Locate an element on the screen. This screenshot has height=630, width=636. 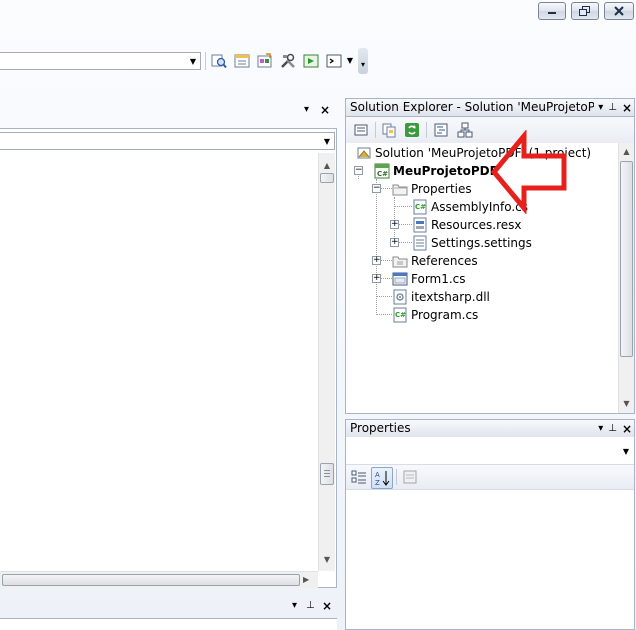
folder-icon is located at coordinates (400, 190).